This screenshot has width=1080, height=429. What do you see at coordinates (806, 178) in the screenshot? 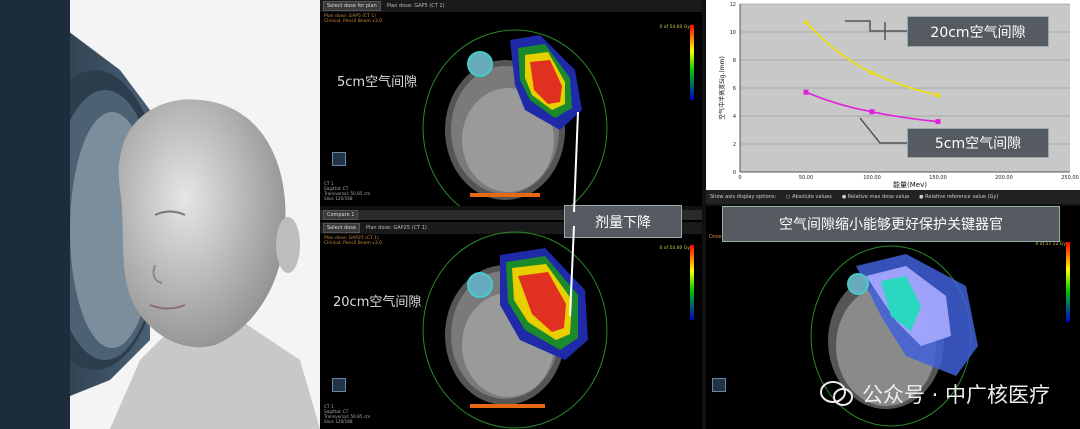
I see `x-tick-label: 50.00` at bounding box center [806, 178].